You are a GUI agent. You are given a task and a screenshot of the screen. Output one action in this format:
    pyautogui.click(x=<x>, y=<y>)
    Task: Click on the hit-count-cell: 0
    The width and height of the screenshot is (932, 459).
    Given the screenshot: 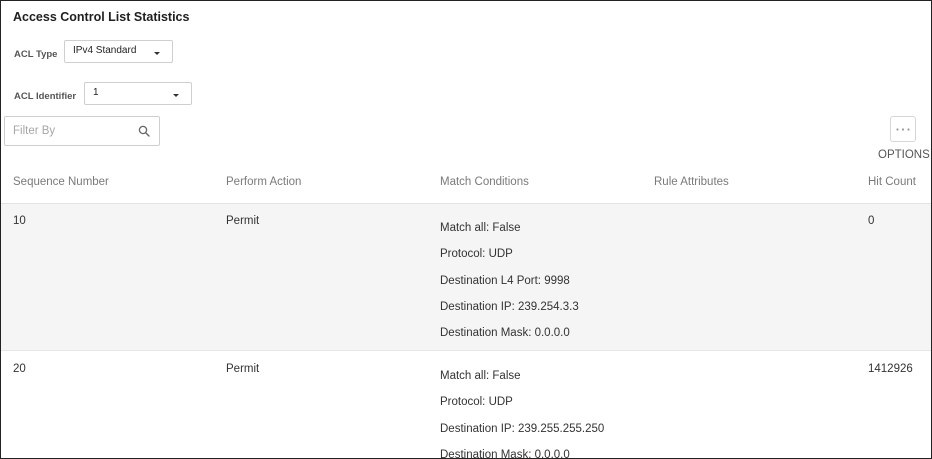 What is the action you would take?
    pyautogui.click(x=871, y=221)
    